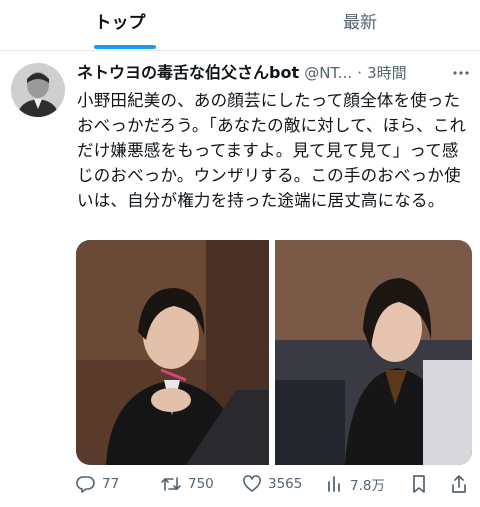 The width and height of the screenshot is (480, 507). Describe the element at coordinates (97, 484) in the screenshot. I see `reply-button: 77` at that location.